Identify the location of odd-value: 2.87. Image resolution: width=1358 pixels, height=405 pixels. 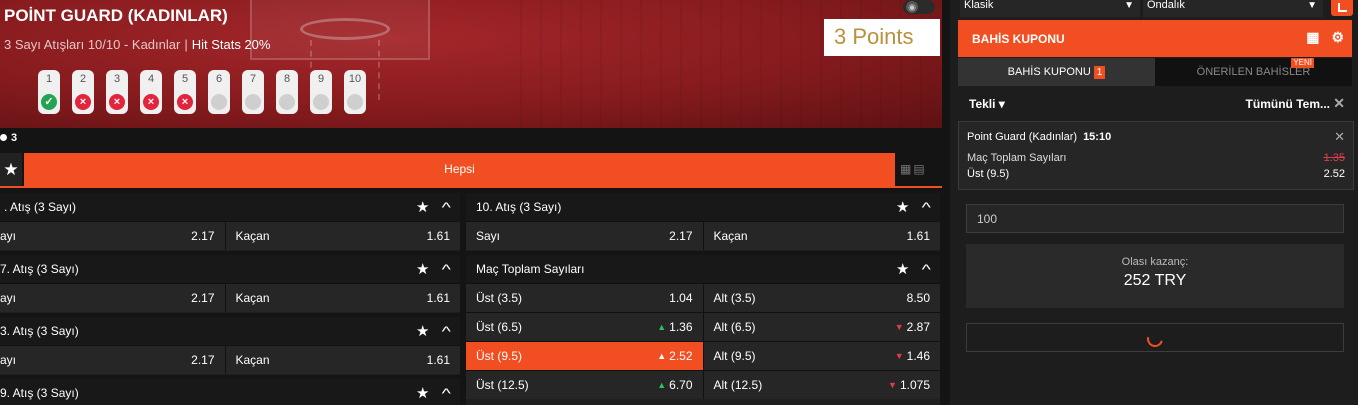
(918, 327).